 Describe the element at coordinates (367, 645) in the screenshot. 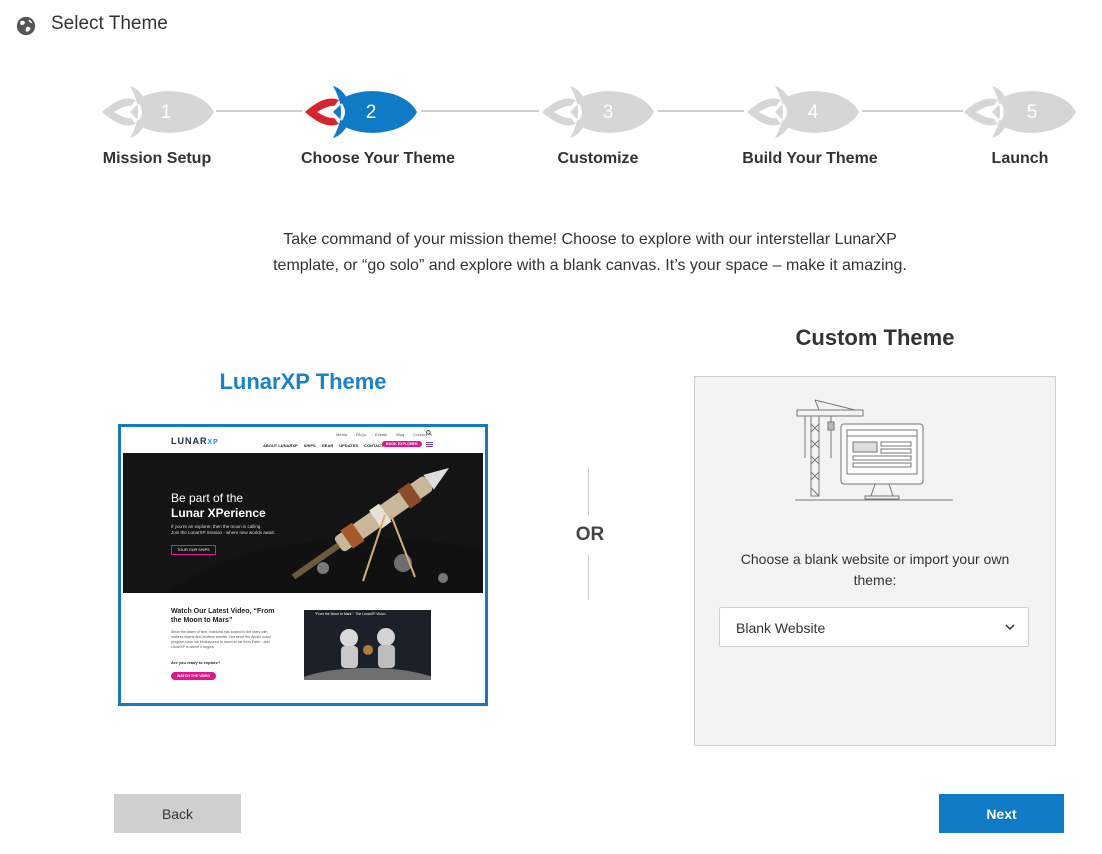

I see `preview-video-thumbnail` at that location.